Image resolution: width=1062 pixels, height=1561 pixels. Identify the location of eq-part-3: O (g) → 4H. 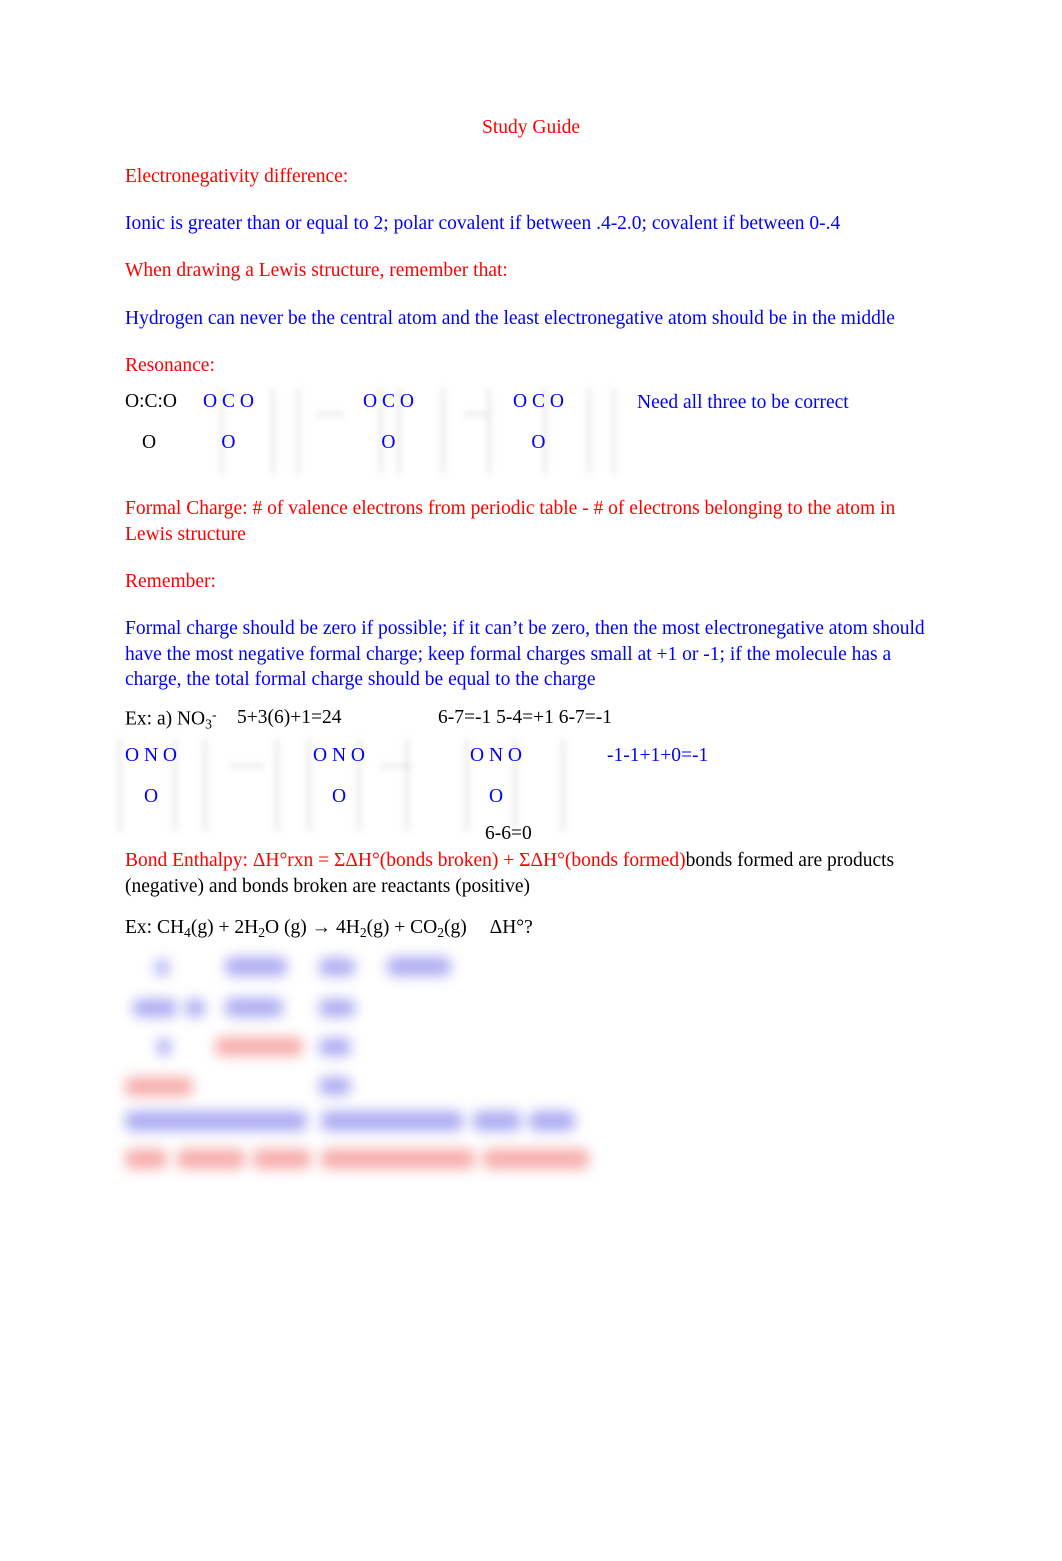
(312, 927).